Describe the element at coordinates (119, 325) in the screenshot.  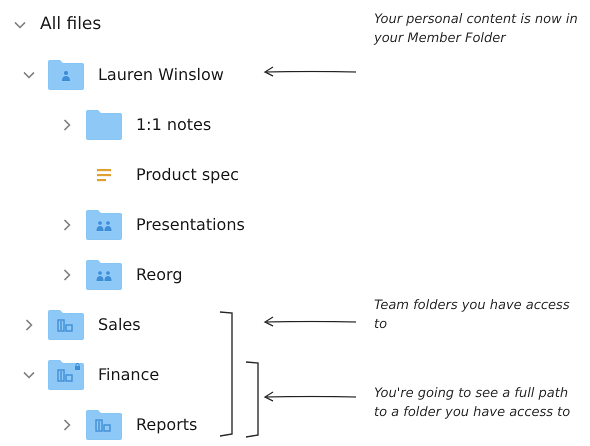
I see `tree-item: Sales` at that location.